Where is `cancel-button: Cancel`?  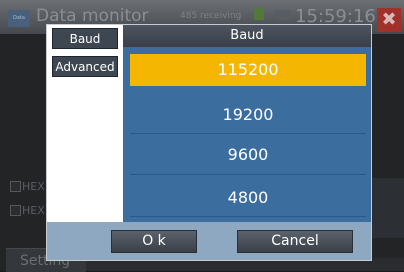 cancel-button: Cancel is located at coordinates (295, 241).